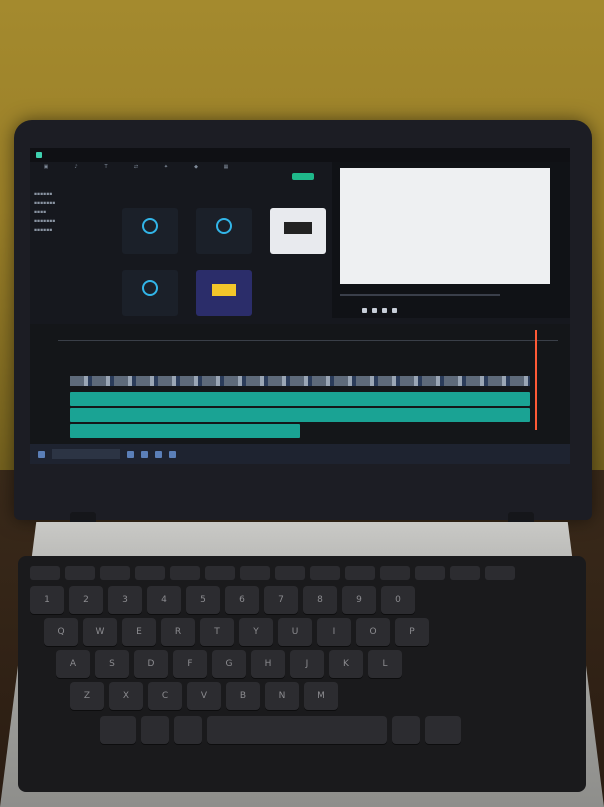 The image size is (604, 807). I want to click on playback-progress, so click(420, 295).